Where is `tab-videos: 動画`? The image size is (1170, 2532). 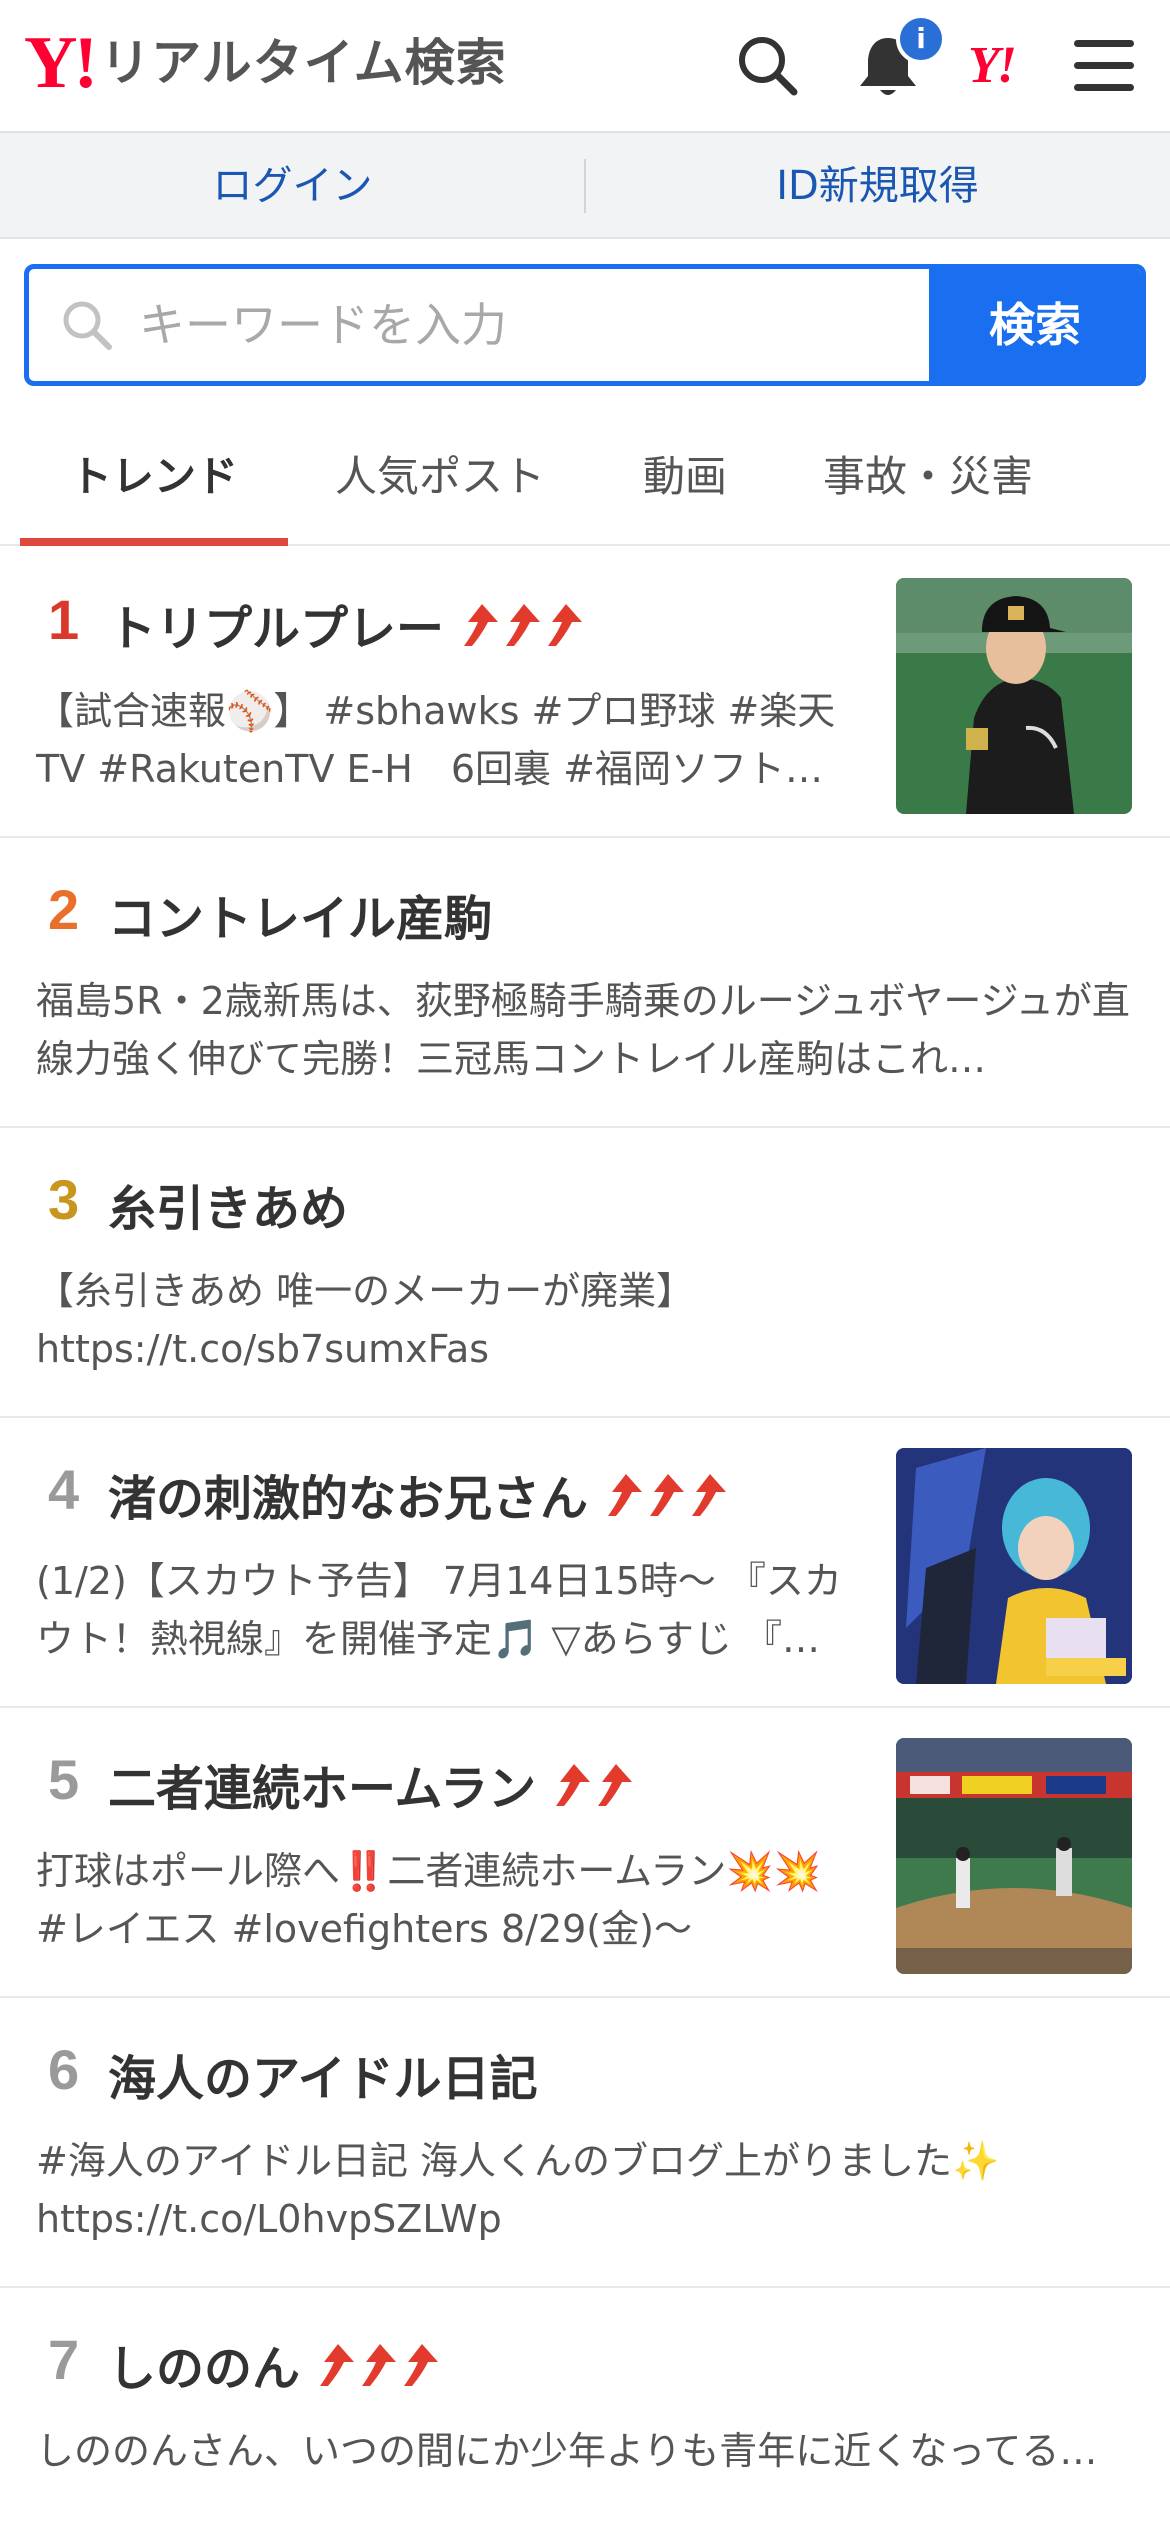 tab-videos: 動画 is located at coordinates (685, 477).